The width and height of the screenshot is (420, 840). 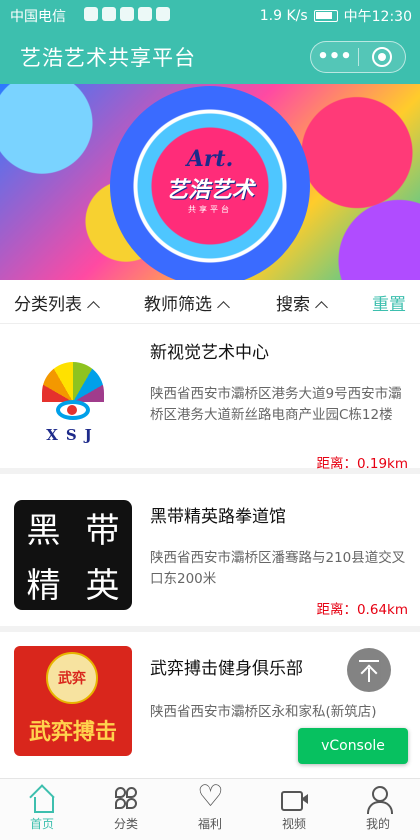 I want to click on logo-art-text: Art., so click(x=210, y=159).